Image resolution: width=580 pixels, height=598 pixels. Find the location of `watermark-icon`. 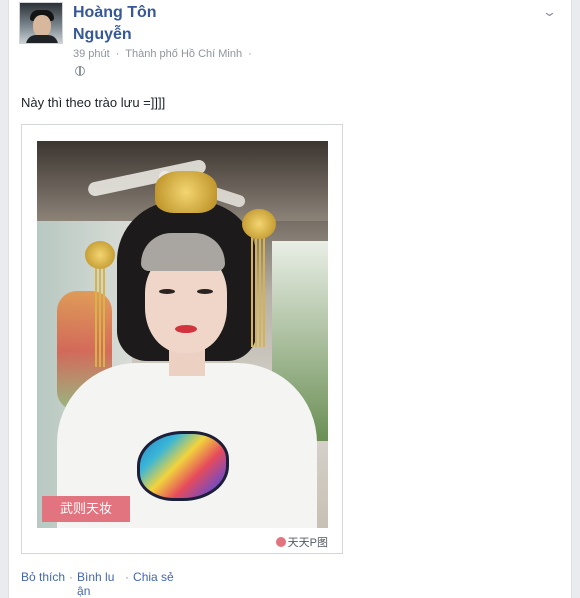

watermark-icon is located at coordinates (280, 542).